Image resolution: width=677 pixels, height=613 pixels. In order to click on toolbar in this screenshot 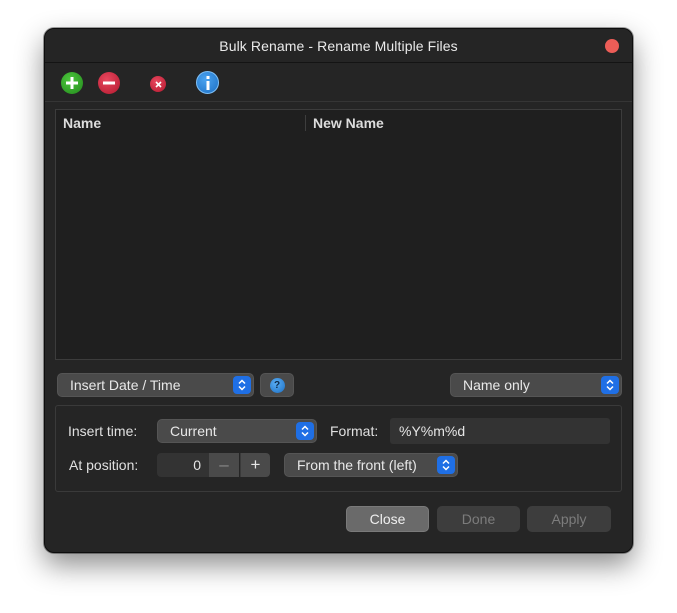, I will do `click(338, 83)`.